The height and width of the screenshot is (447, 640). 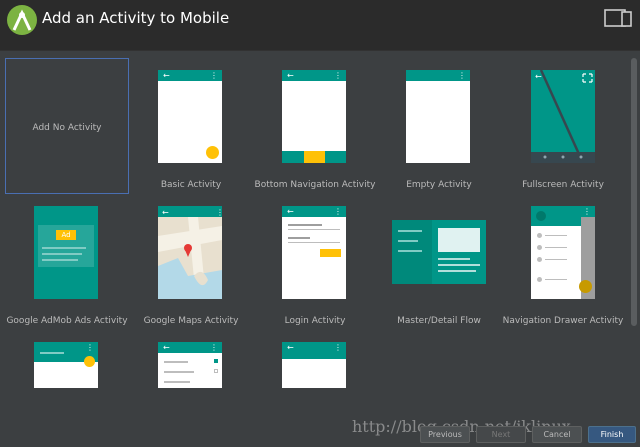 I want to click on activity-tile-tabbed: ← ⋮, so click(x=315, y=359).